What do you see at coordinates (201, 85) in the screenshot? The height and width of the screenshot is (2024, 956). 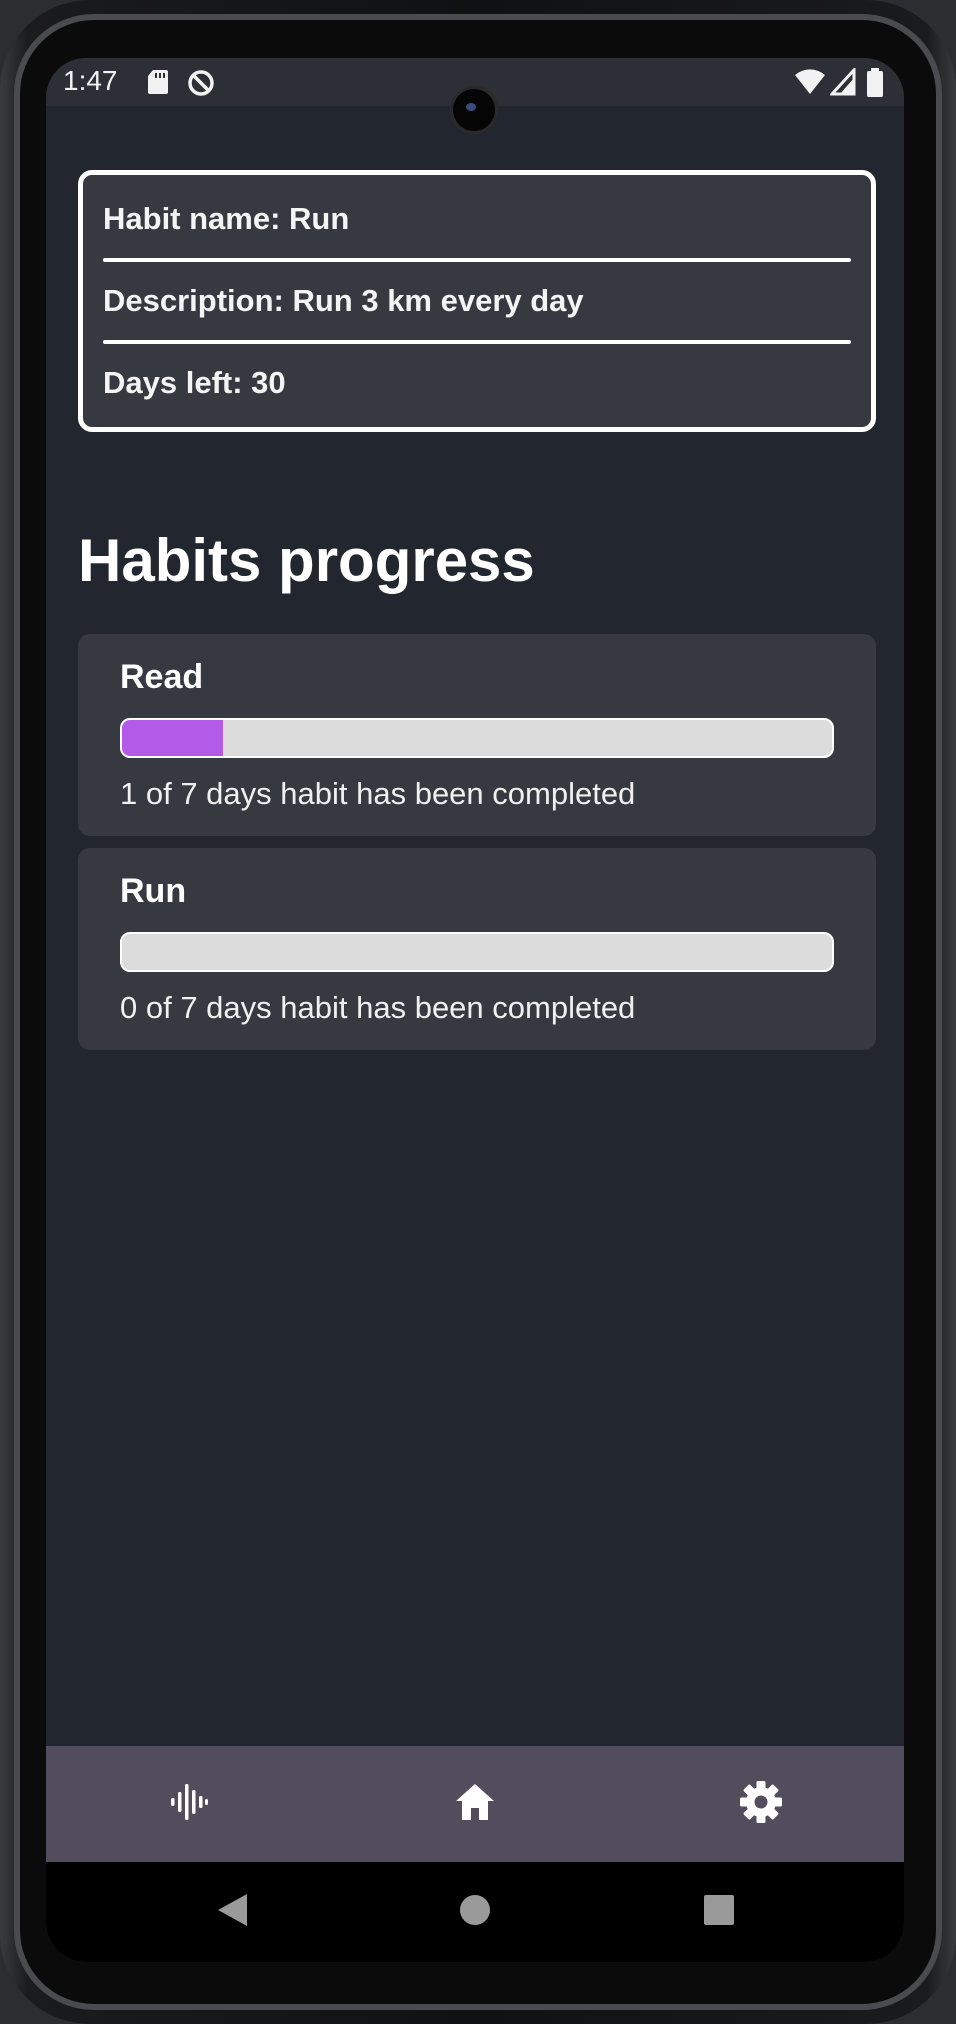 I see `data-saver-icon` at bounding box center [201, 85].